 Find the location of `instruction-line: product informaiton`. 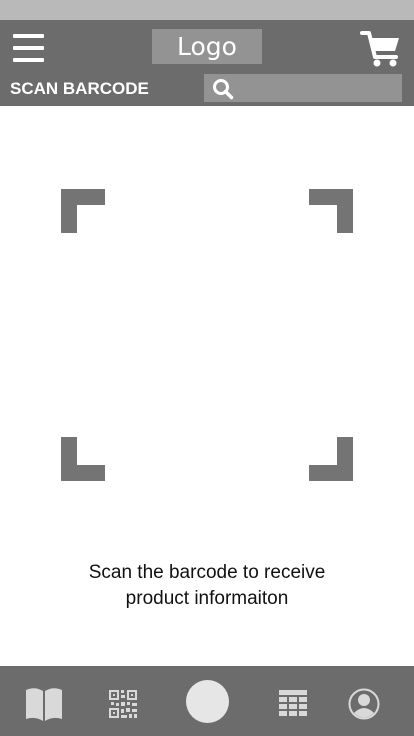

instruction-line: product informaiton is located at coordinates (207, 598).